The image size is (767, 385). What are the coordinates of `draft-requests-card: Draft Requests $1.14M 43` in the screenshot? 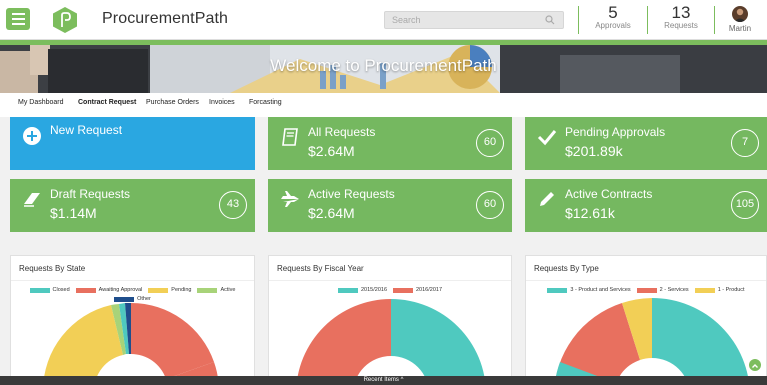 It's located at (132, 205).